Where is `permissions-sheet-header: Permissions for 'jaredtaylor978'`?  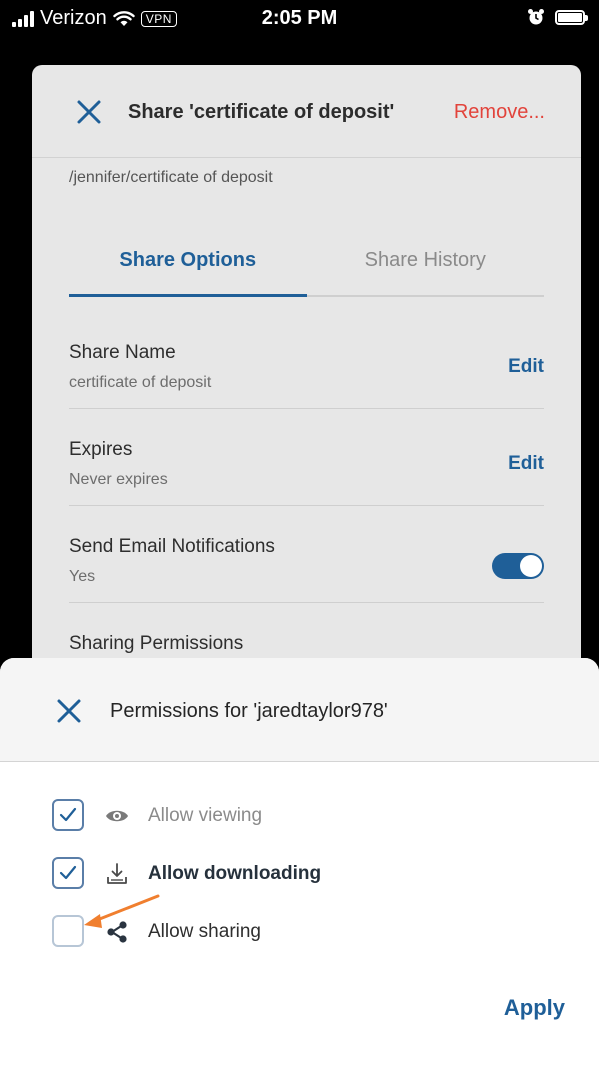 permissions-sheet-header: Permissions for 'jaredtaylor978' is located at coordinates (299, 710).